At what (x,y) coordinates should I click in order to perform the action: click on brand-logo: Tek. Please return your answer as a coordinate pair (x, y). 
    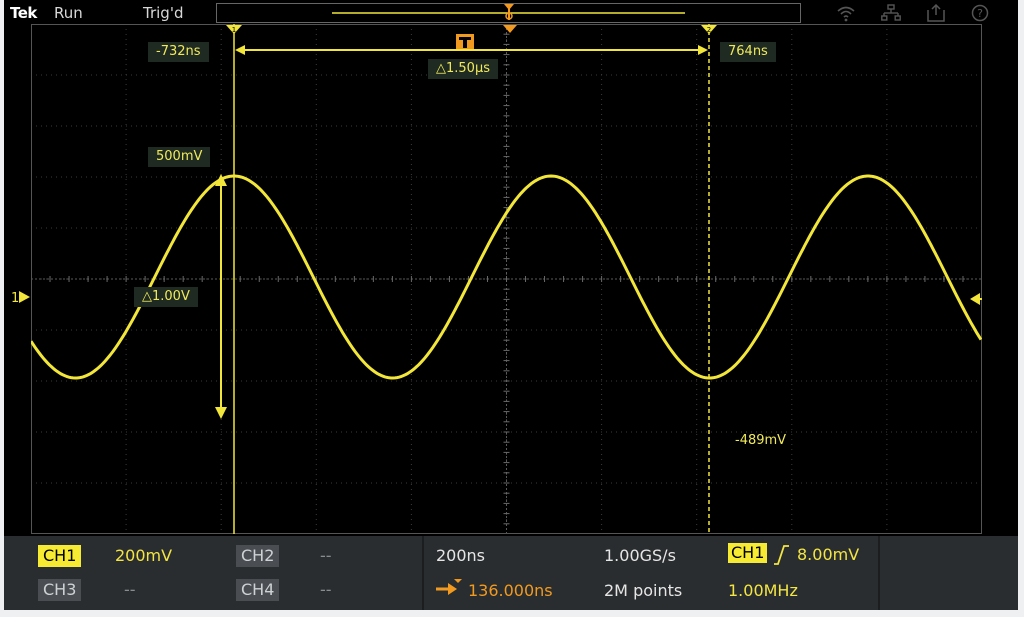
    Looking at the image, I should click on (23, 13).